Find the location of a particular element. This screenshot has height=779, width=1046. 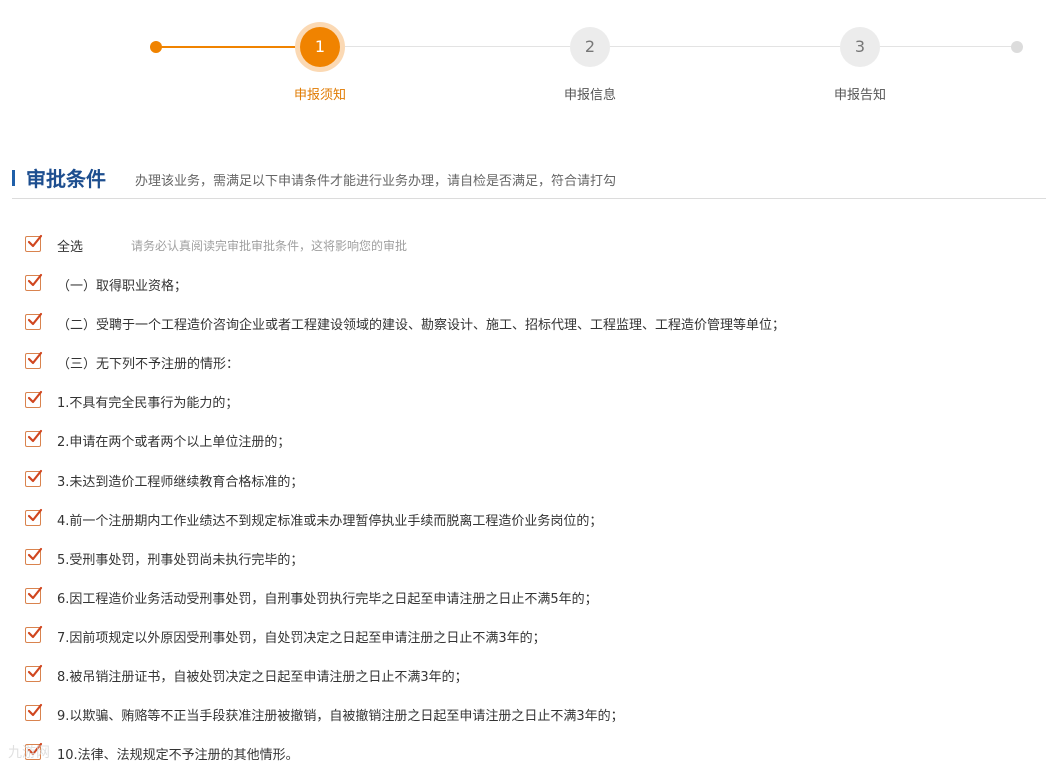

step-1-label: 申报须知 is located at coordinates (320, 93).